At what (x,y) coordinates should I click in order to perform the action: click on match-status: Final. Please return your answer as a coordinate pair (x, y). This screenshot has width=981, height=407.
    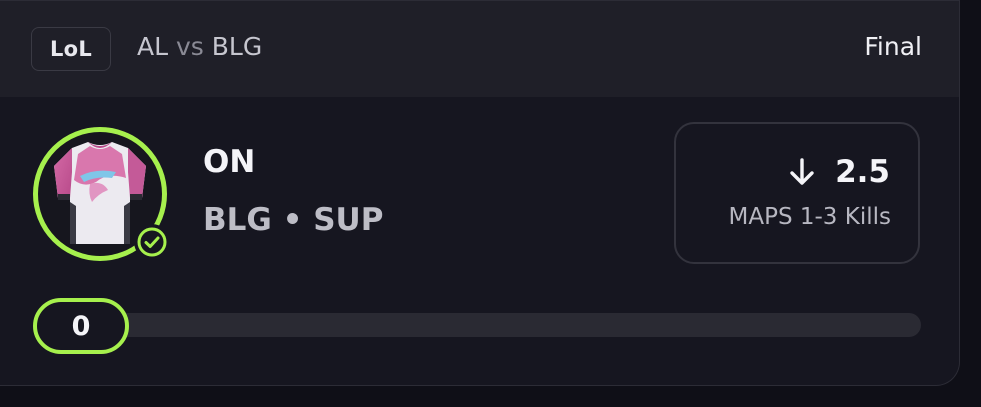
    Looking at the image, I should click on (893, 46).